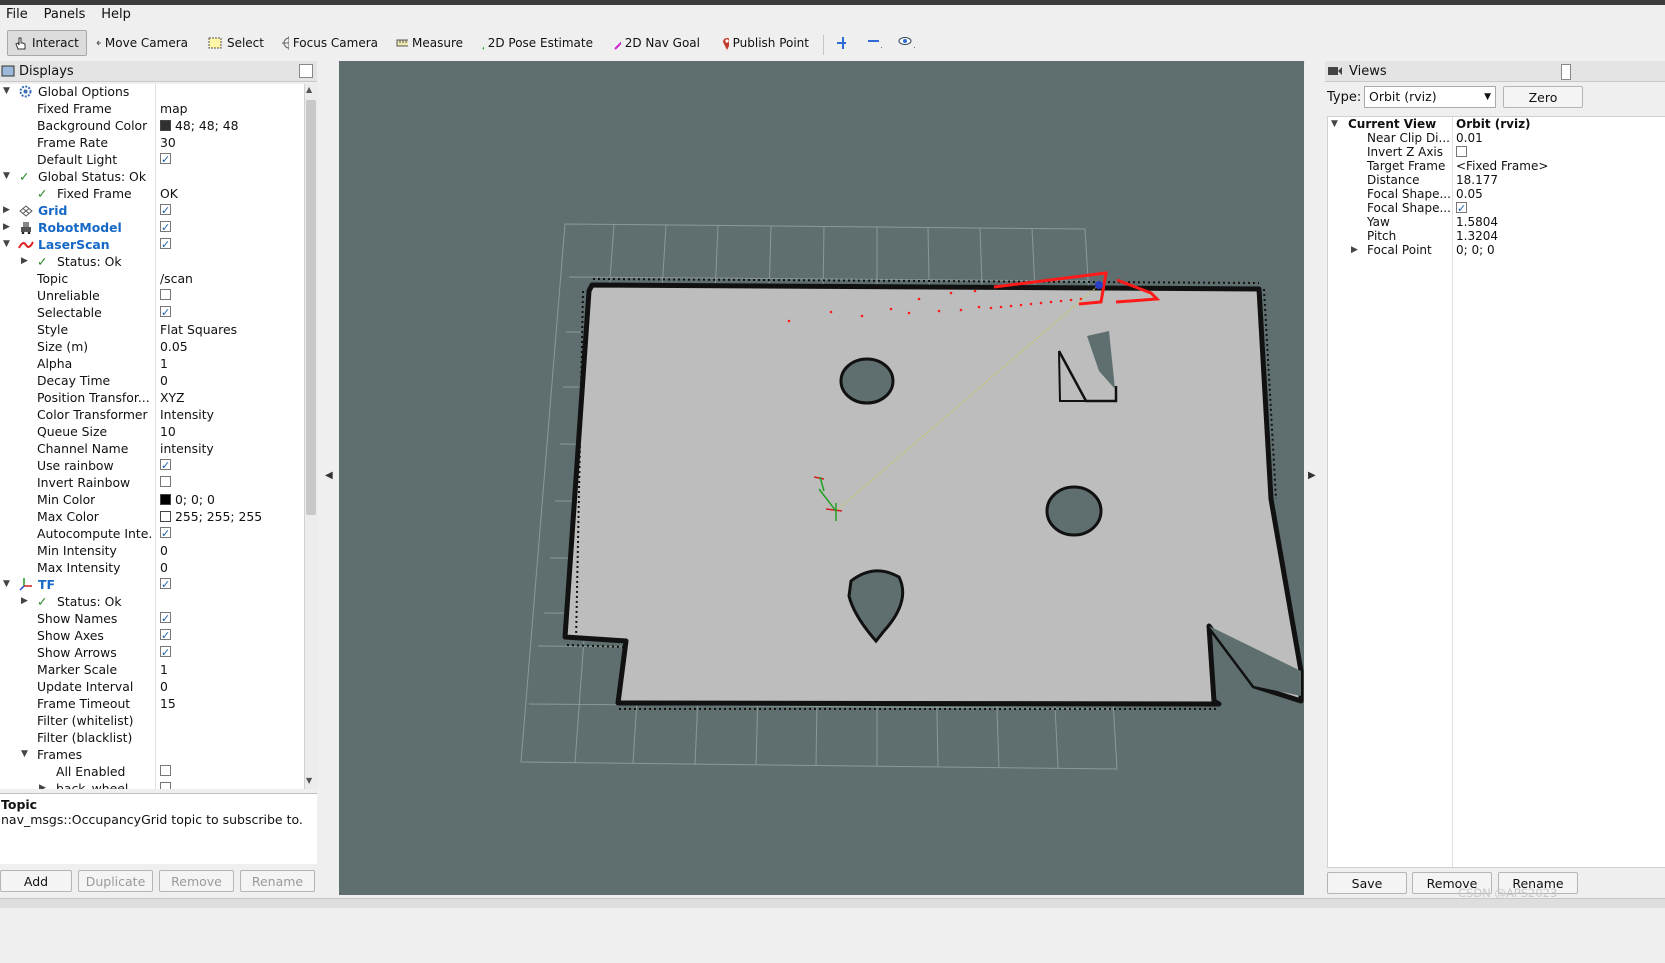  I want to click on tree-row-min-intensity: Min Intensity 0, so click(152, 550).